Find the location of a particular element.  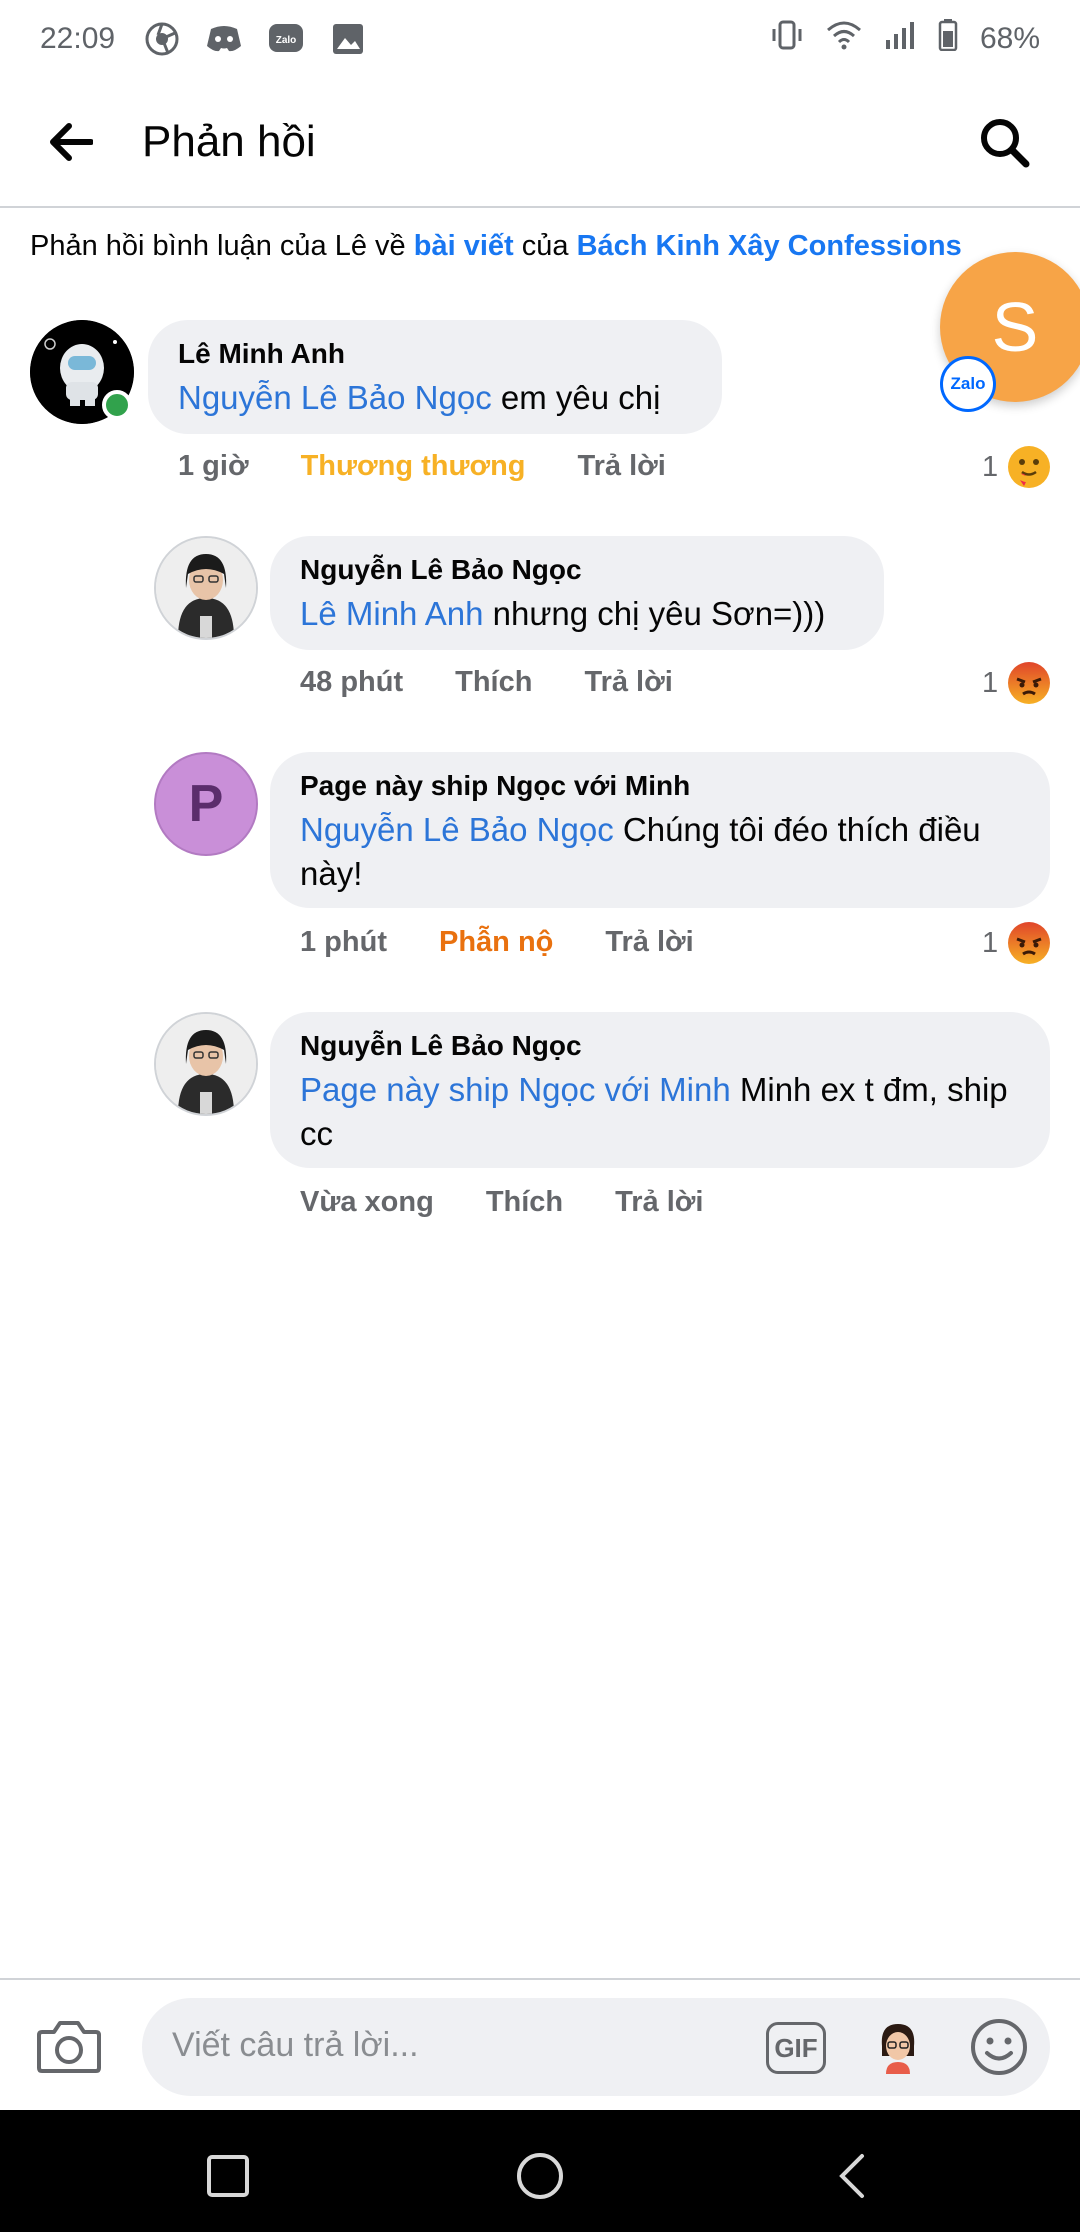

search-button is located at coordinates (1004, 142).